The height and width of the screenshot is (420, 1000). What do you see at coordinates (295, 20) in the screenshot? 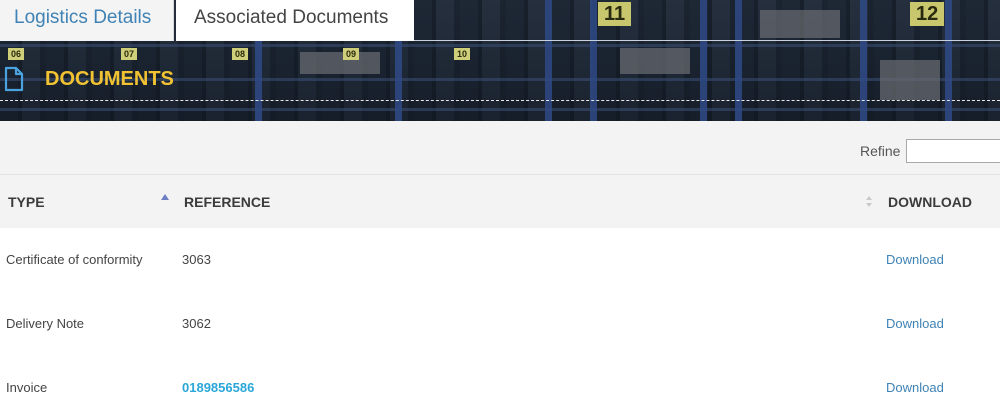
I see `tab-associated-documents: Associated Documents` at bounding box center [295, 20].